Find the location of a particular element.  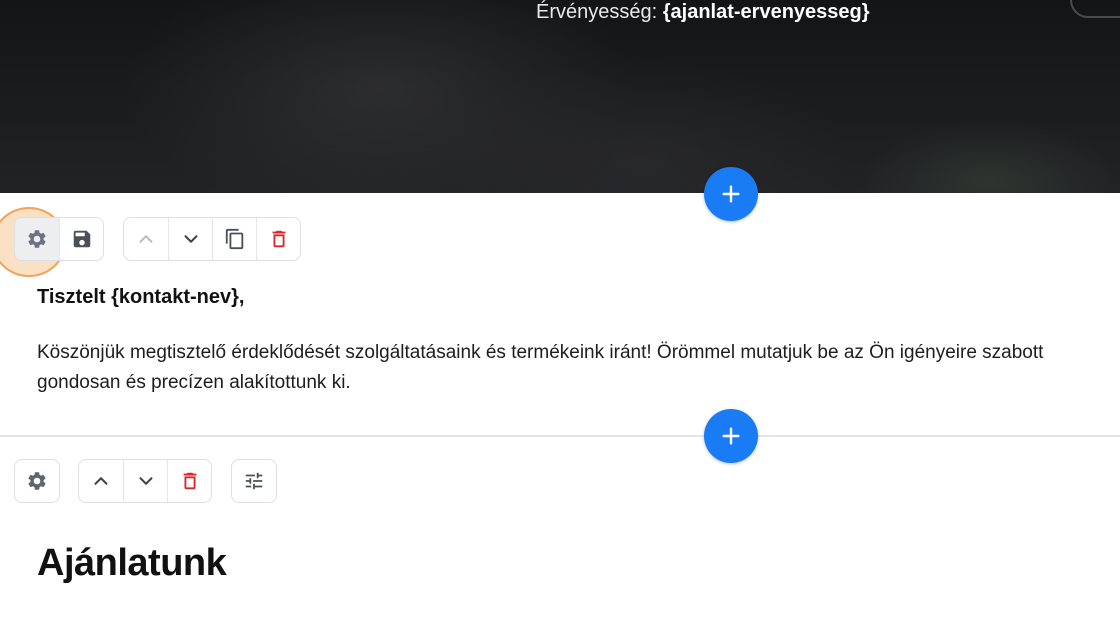

save-button is located at coordinates (81, 239).